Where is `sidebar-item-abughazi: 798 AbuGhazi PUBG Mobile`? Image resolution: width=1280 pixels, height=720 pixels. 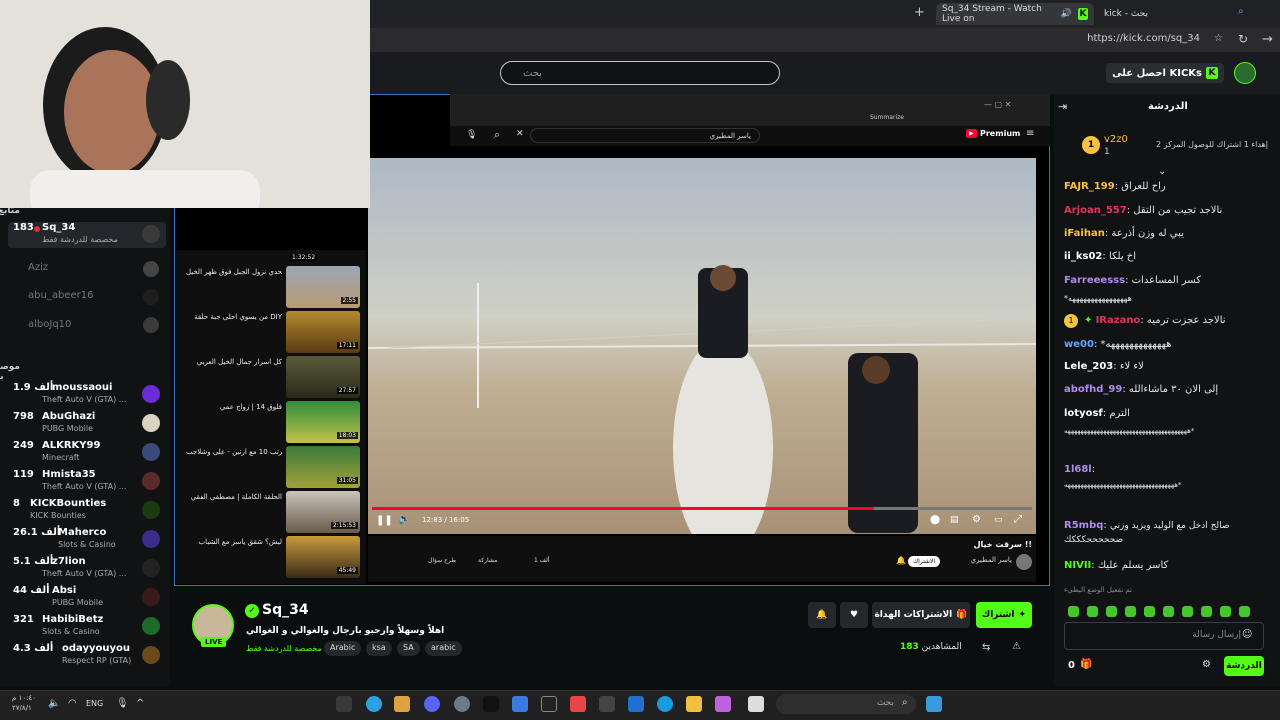 sidebar-item-abughazi: 798 AbuGhazi PUBG Mobile is located at coordinates (87, 424).